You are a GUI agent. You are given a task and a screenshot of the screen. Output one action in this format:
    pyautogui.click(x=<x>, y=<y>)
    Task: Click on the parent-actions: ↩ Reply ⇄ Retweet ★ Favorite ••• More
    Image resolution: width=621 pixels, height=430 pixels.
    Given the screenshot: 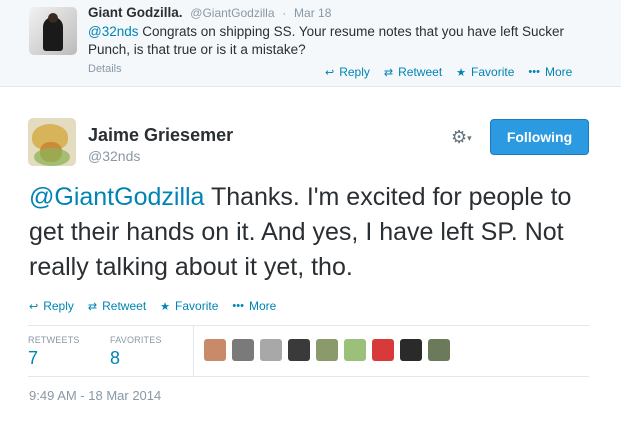 What is the action you would take?
    pyautogui.click(x=455, y=72)
    